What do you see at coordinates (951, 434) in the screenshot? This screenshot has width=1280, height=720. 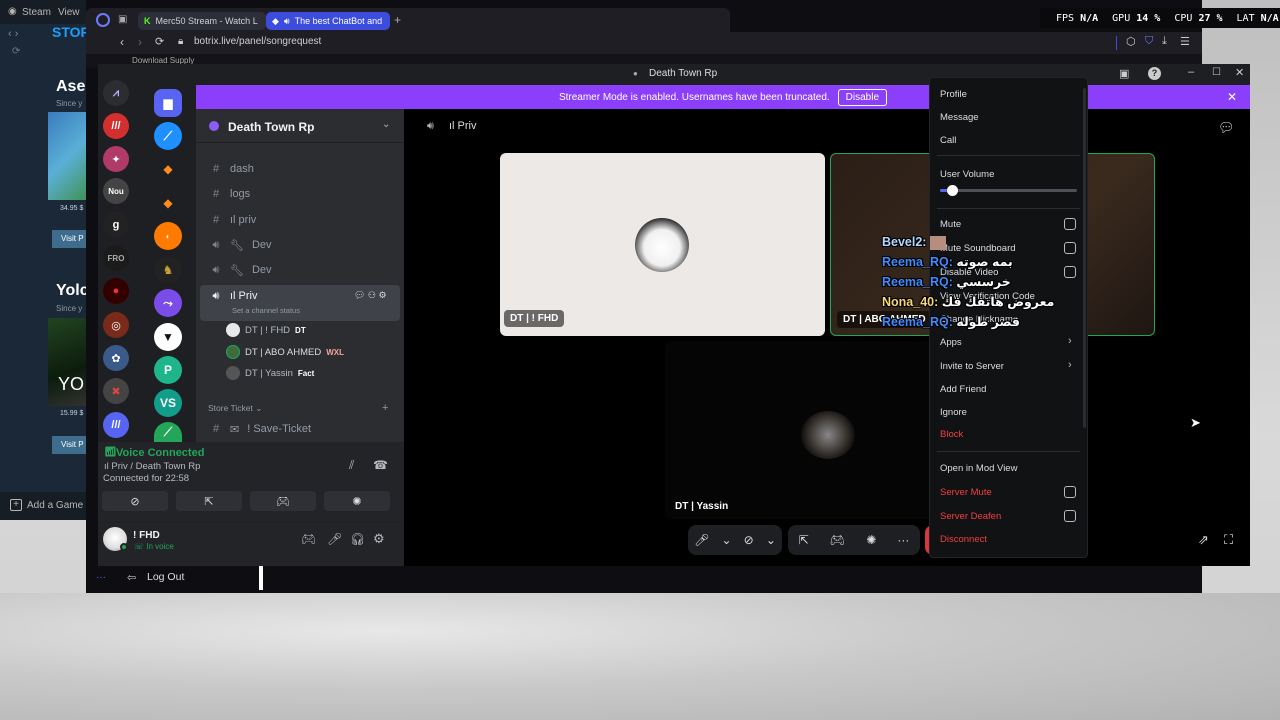 I see `menu-block: Block` at bounding box center [951, 434].